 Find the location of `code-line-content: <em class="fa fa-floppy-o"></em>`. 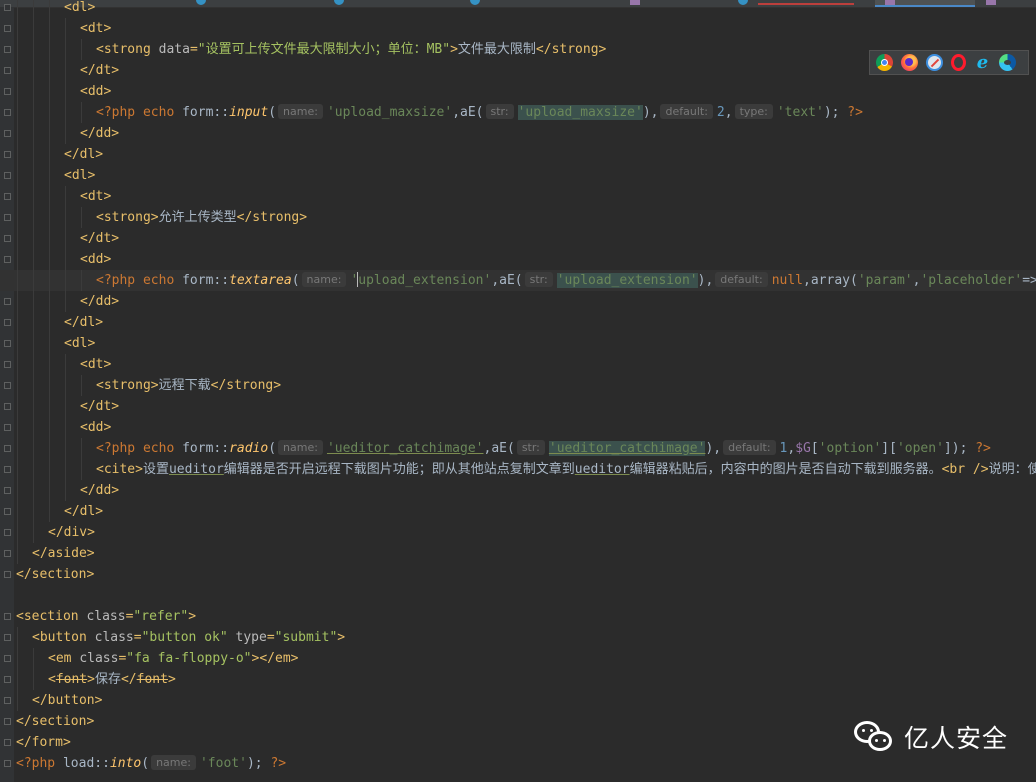

code-line-content: <em class="fa fa-floppy-o"></em> is located at coordinates (173, 658).